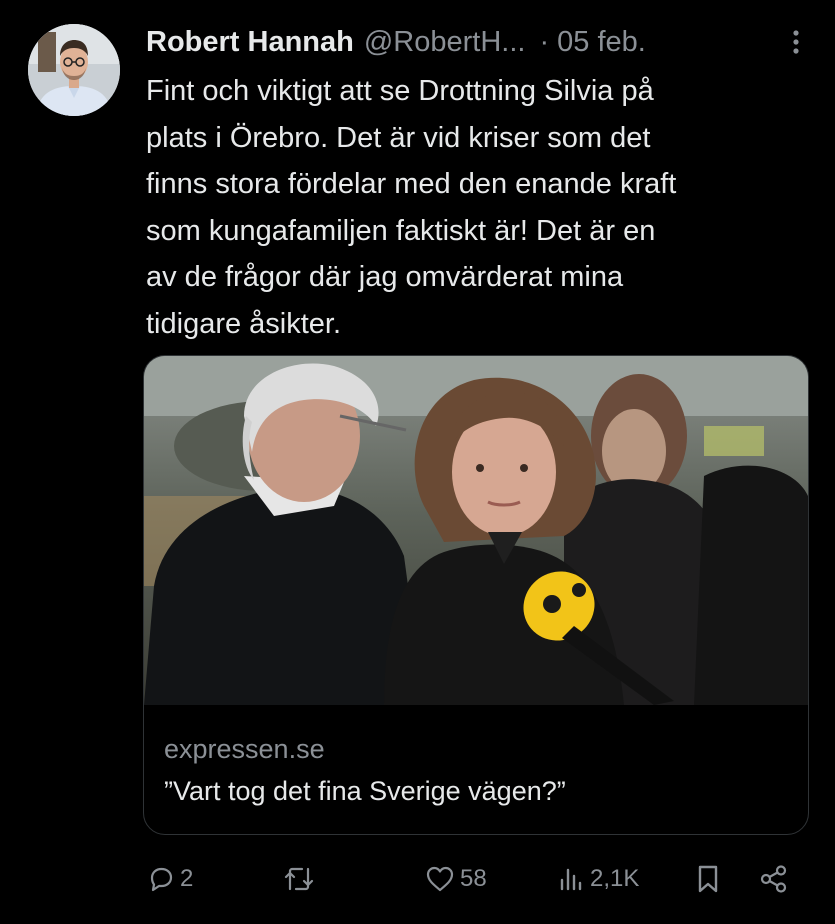 This screenshot has height=924, width=835. I want to click on reply-icon, so click(161, 879).